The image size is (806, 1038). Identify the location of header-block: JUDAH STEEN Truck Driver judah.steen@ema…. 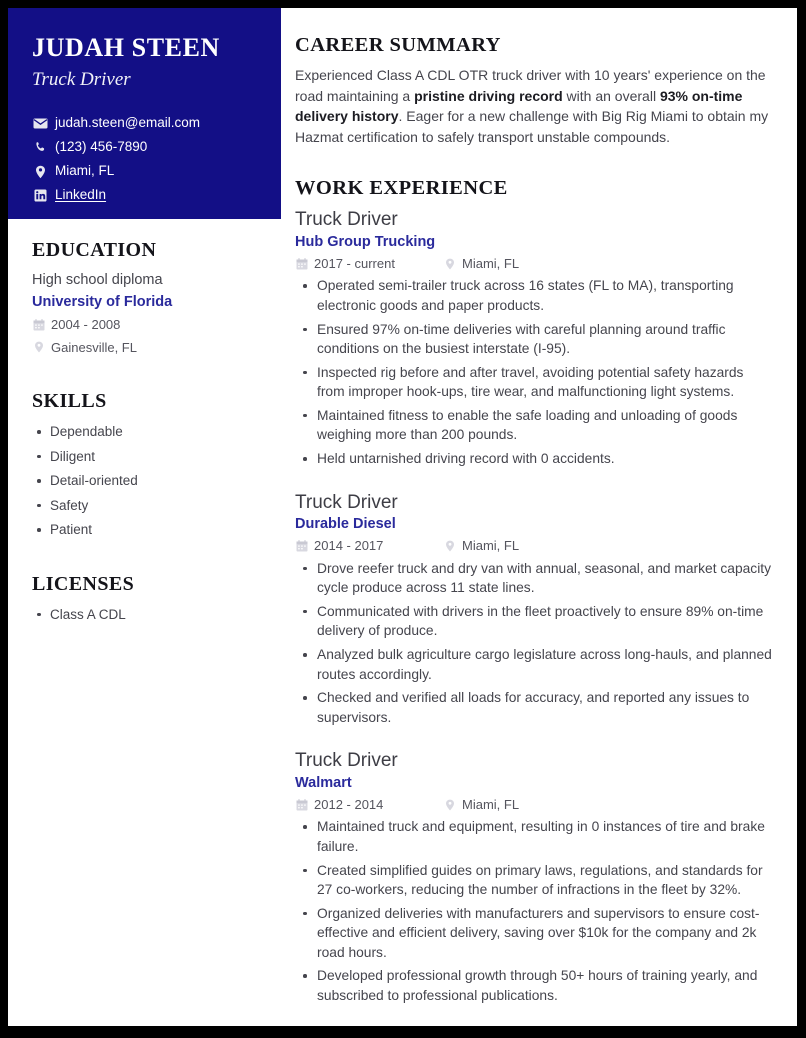
(144, 113).